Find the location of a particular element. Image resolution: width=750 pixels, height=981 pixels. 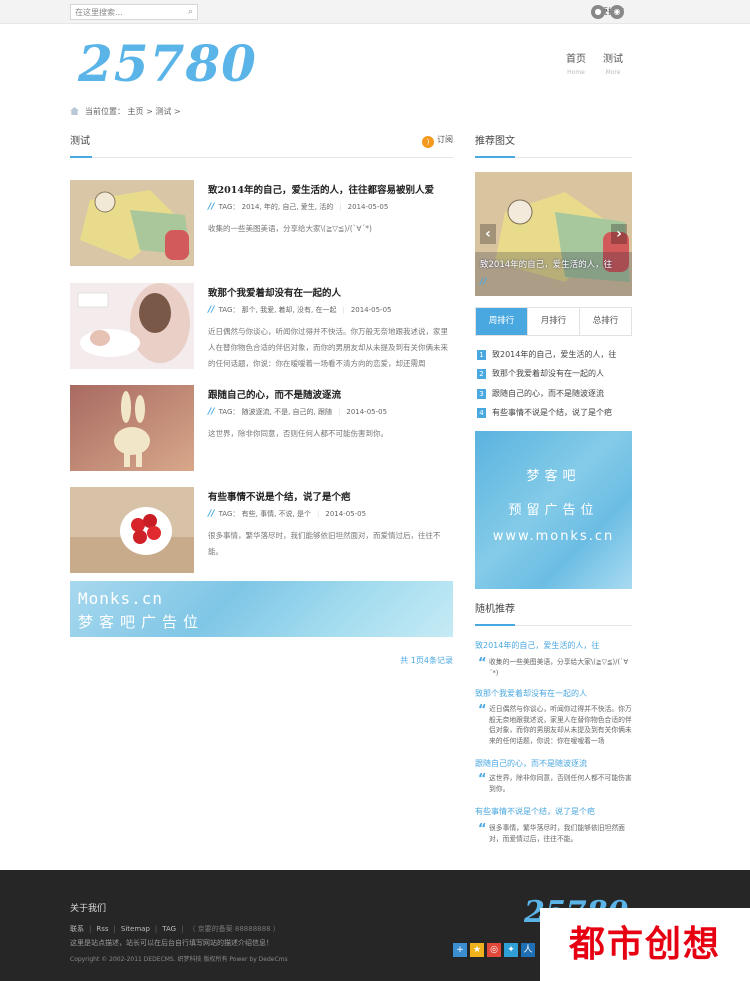

tab-weekly: 周排行 is located at coordinates (501, 321).